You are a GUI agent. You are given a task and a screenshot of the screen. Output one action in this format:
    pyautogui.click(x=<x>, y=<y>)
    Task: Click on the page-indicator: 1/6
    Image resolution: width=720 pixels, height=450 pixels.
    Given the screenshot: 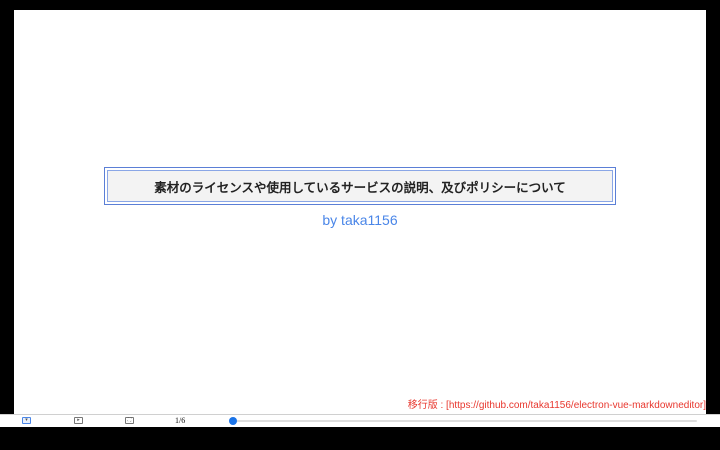 What is the action you would take?
    pyautogui.click(x=180, y=420)
    